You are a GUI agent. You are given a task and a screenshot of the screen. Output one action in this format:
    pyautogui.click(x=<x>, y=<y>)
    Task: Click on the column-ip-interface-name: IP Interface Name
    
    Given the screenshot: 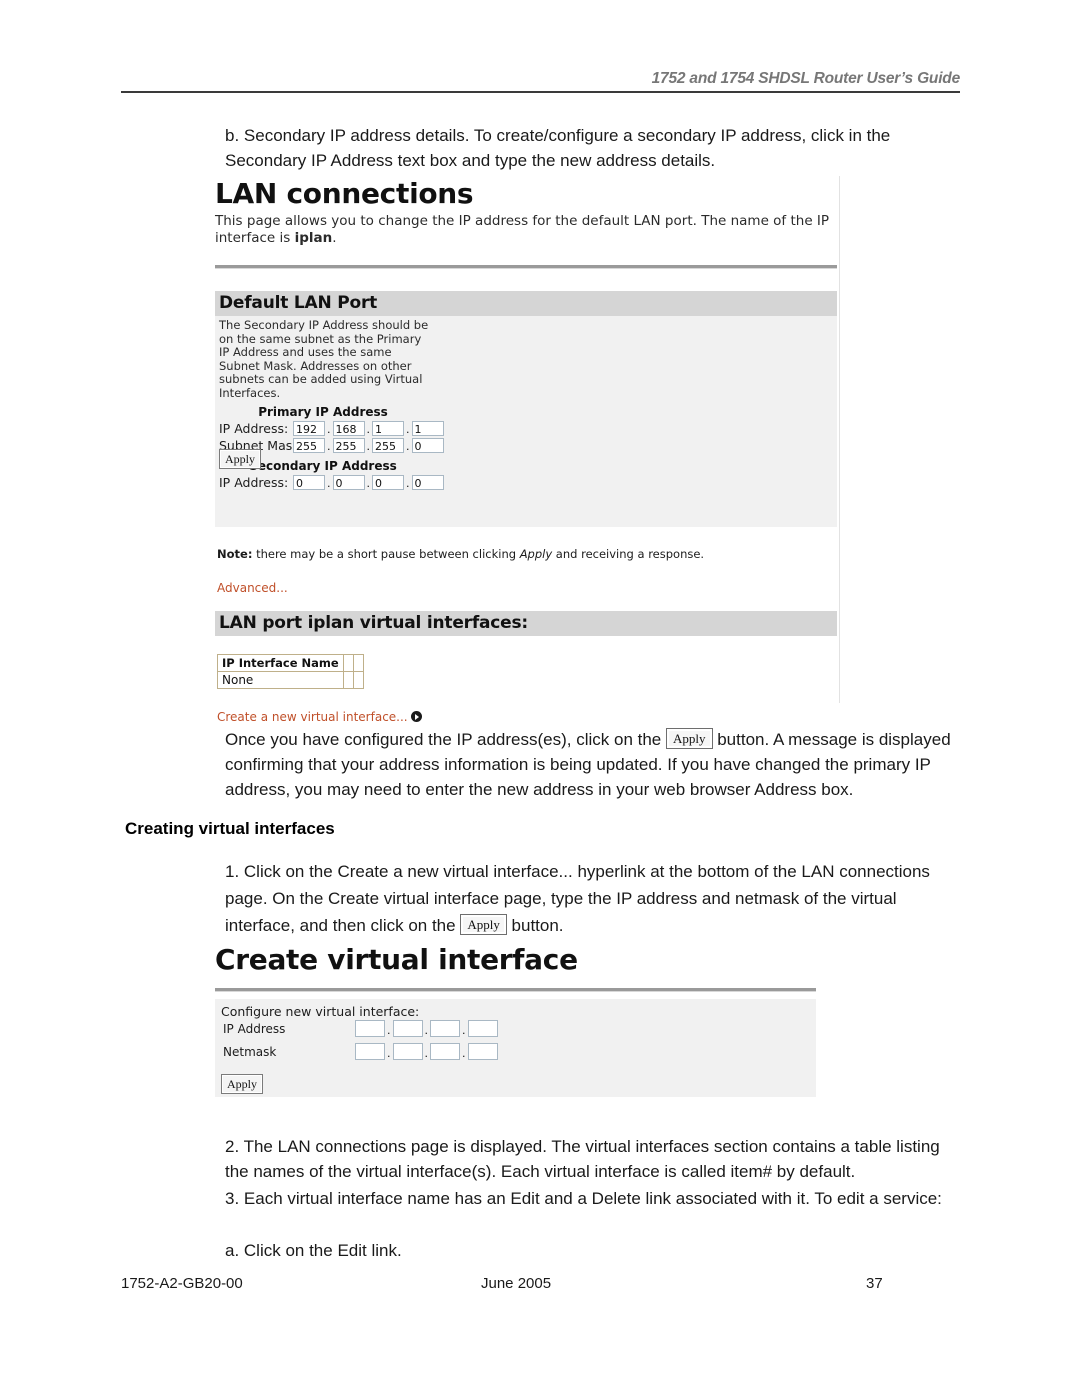 What is the action you would take?
    pyautogui.click(x=280, y=663)
    